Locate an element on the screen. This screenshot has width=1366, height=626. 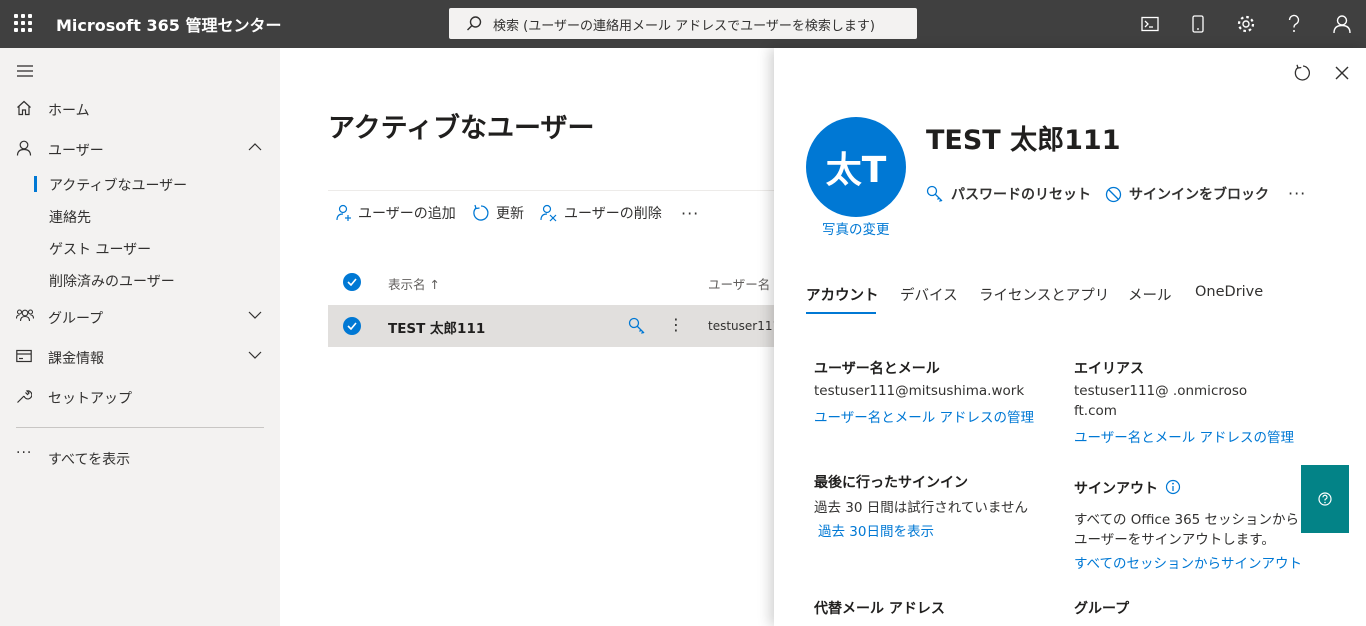
username-email-heading: ユーザー名とメール is located at coordinates (877, 369).